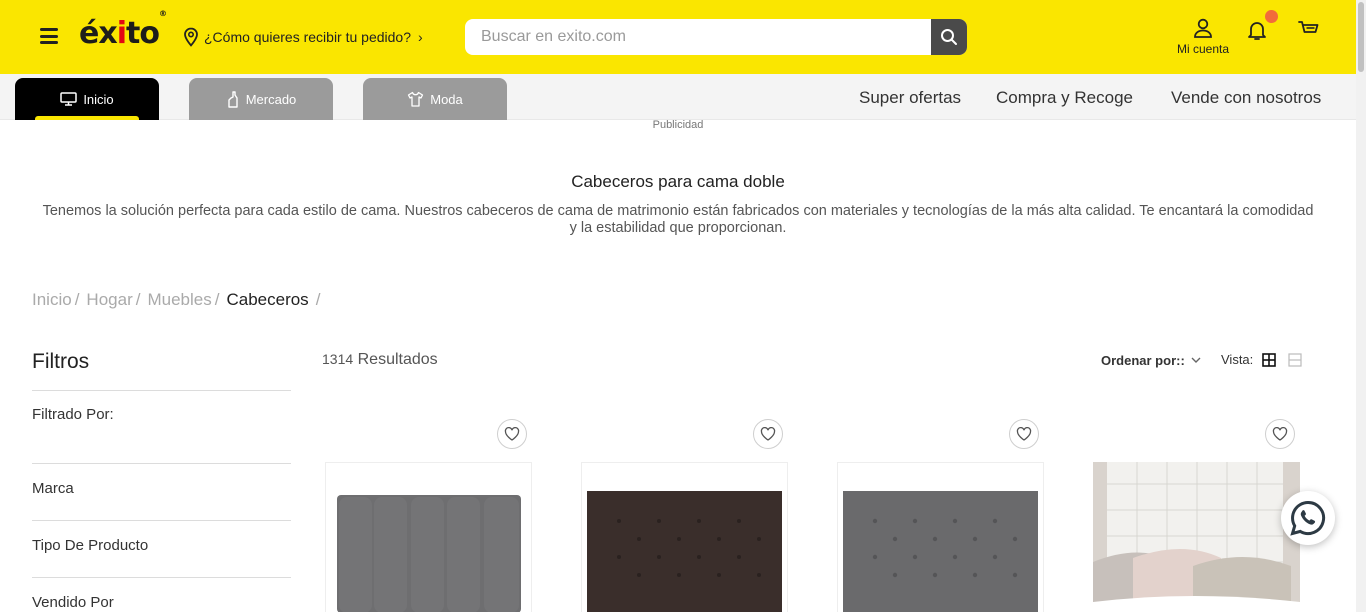 The width and height of the screenshot is (1366, 612). I want to click on results-count: 1314 Resultados, so click(380, 360).